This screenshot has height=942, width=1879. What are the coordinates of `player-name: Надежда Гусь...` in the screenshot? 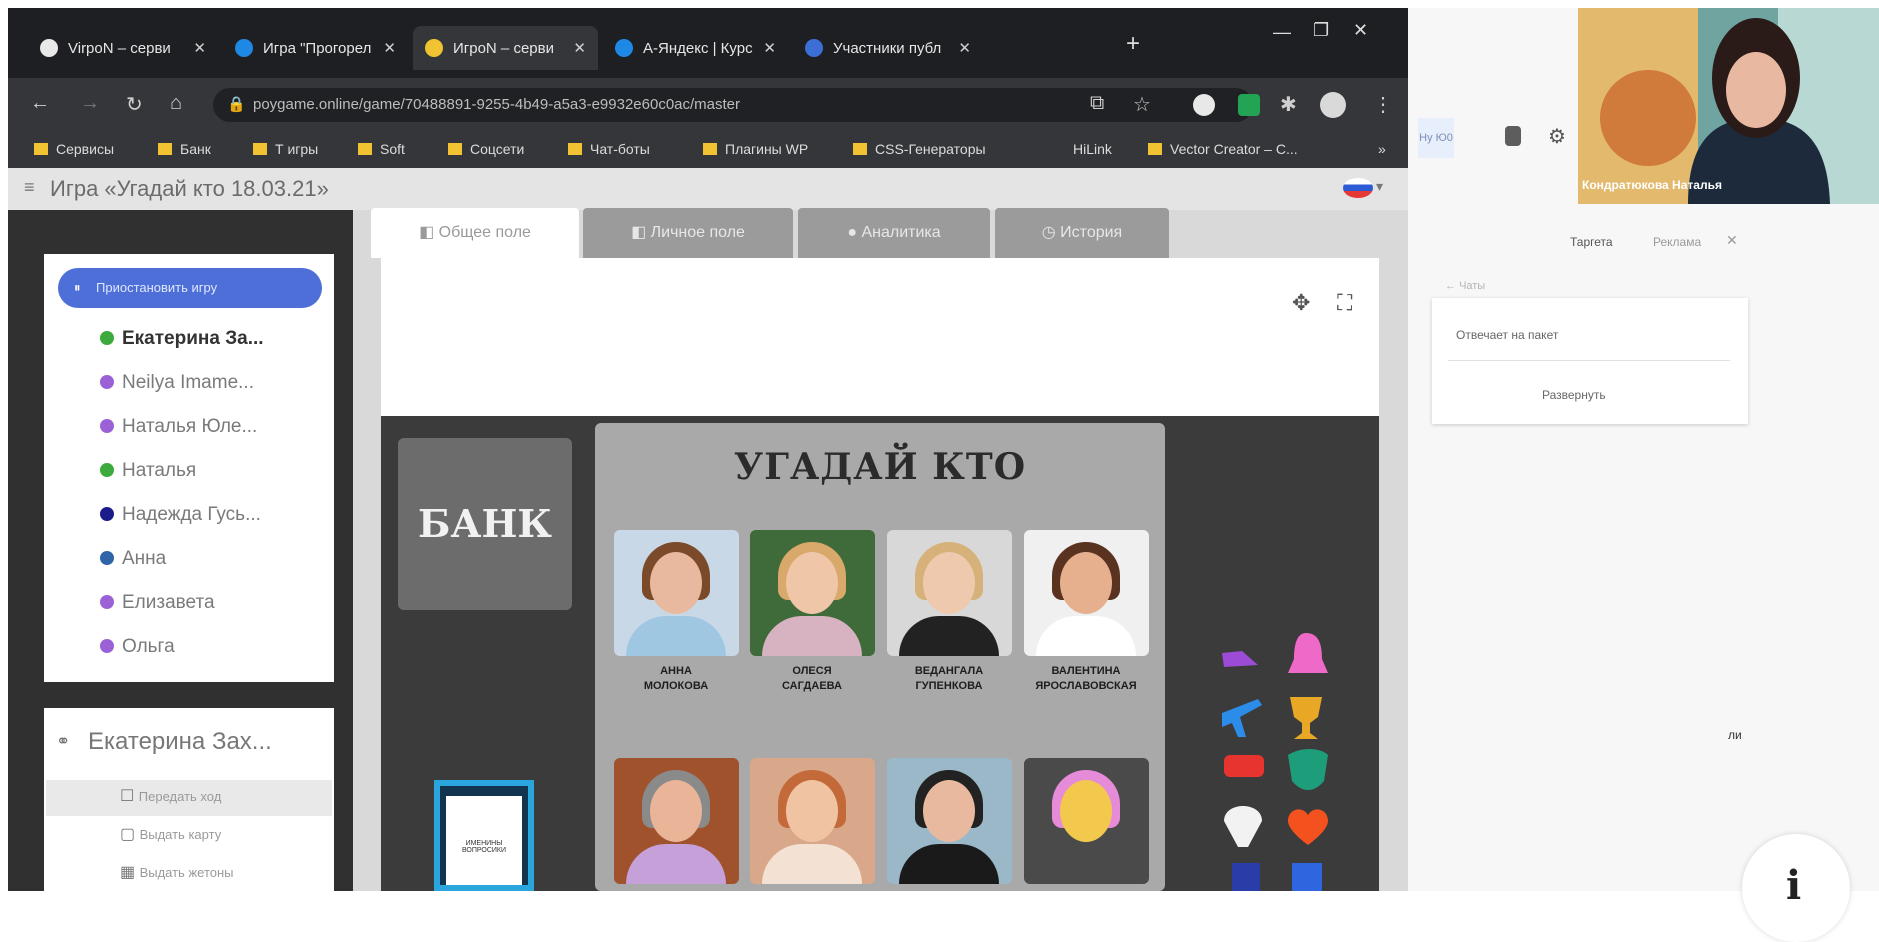 It's located at (191, 514).